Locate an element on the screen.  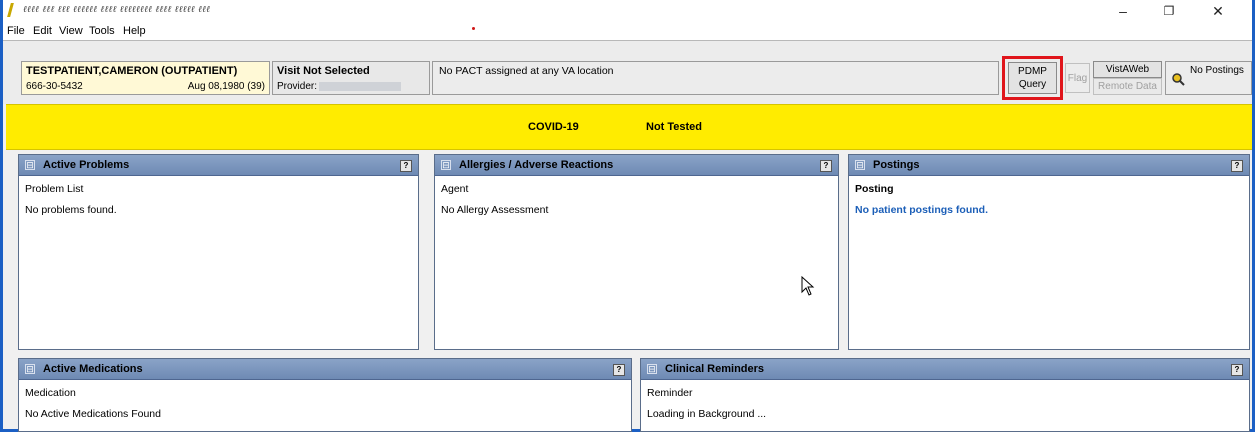
panel-header: ⊟ Active Problems ? is located at coordinates (218, 165).